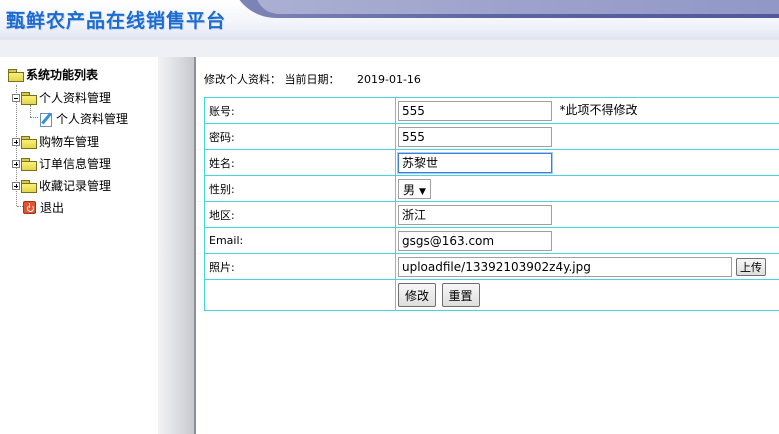 This screenshot has width=779, height=434. I want to click on account-input, so click(475, 110).